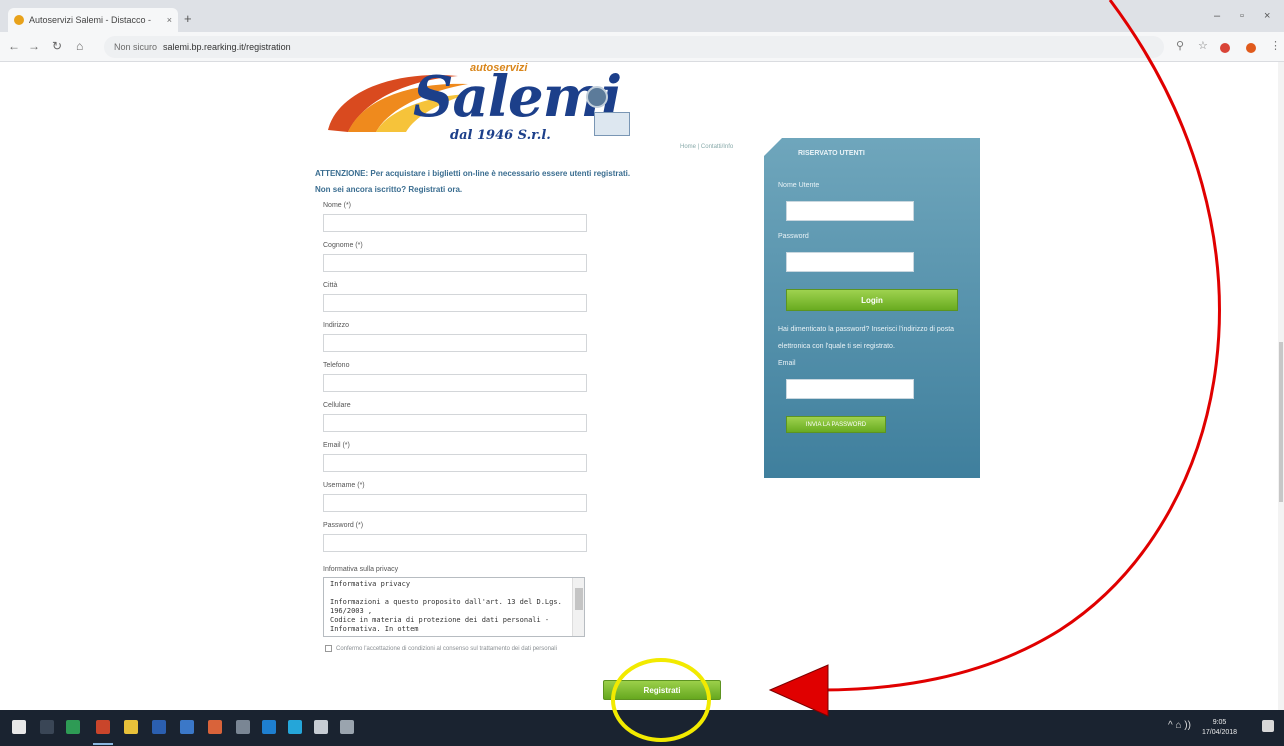 This screenshot has height=746, width=1284. What do you see at coordinates (243, 727) in the screenshot?
I see `app-icon` at bounding box center [243, 727].